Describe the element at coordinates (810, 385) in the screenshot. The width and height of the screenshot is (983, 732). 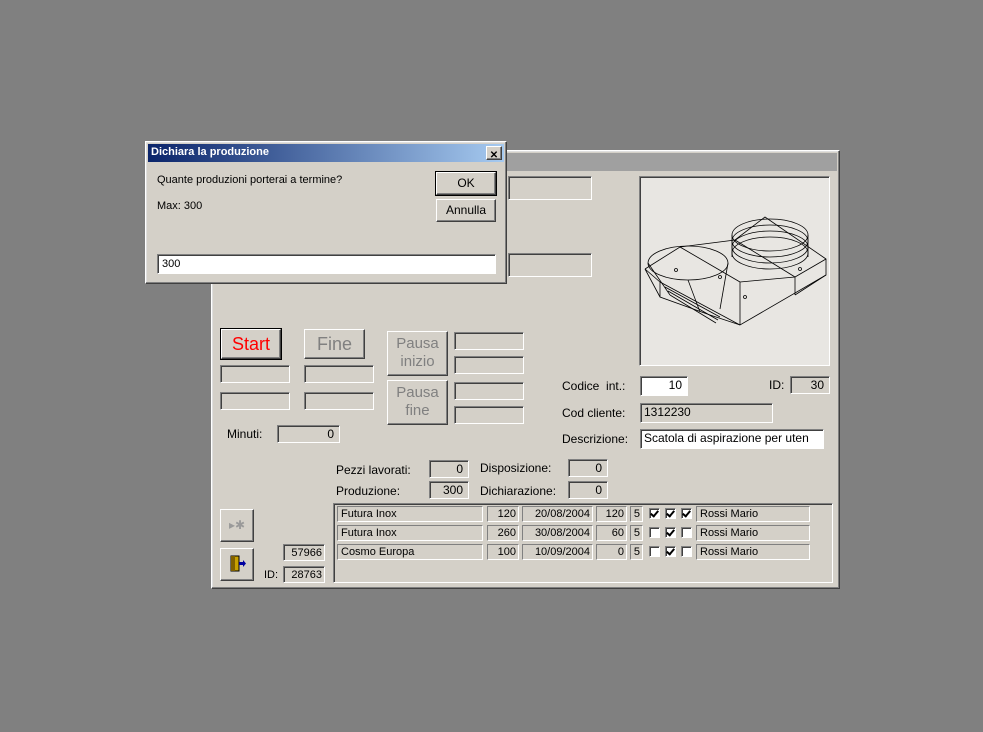
I see `id-field: 30` at that location.